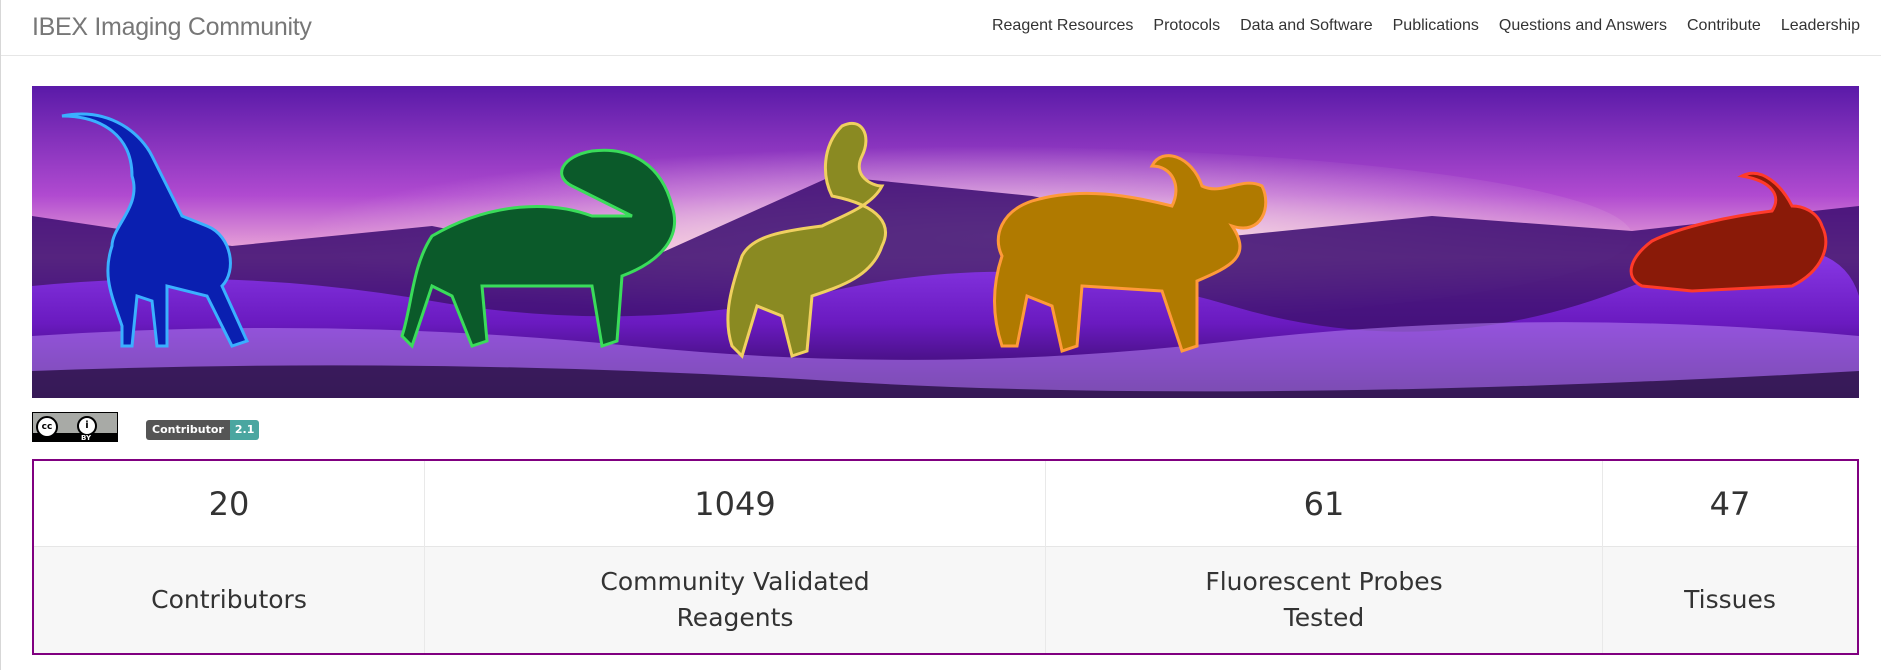 The height and width of the screenshot is (670, 1881). I want to click on cc-by-label: BY, so click(86, 438).